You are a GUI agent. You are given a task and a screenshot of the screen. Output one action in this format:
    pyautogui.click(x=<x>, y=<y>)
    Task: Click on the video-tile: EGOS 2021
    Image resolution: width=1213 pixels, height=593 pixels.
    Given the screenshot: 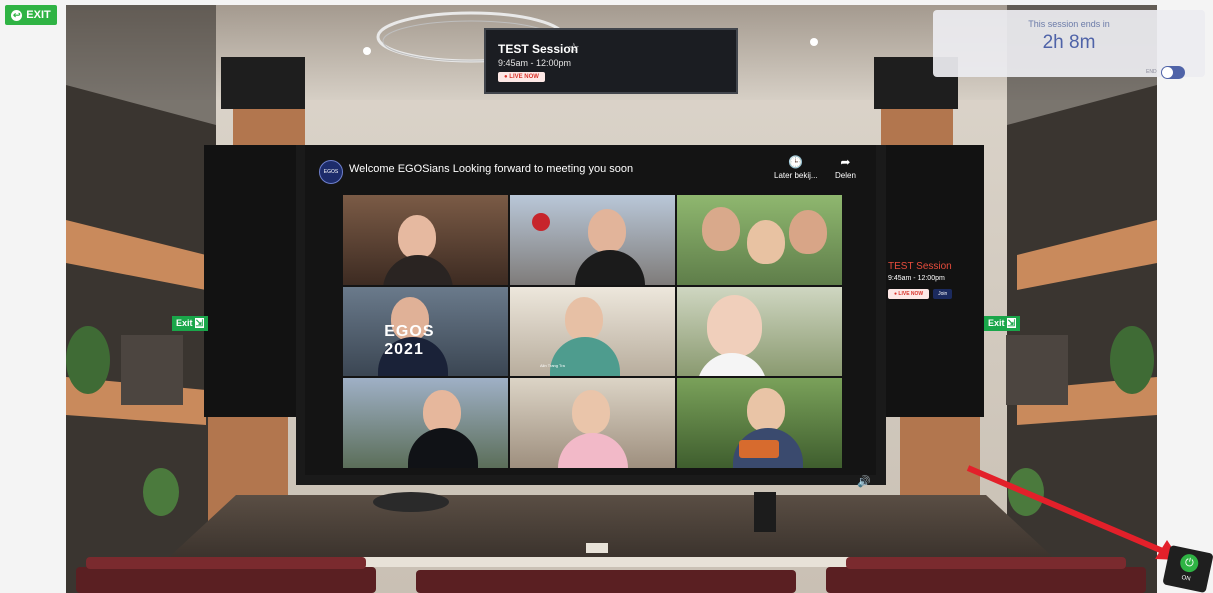 What is the action you would take?
    pyautogui.click(x=425, y=331)
    